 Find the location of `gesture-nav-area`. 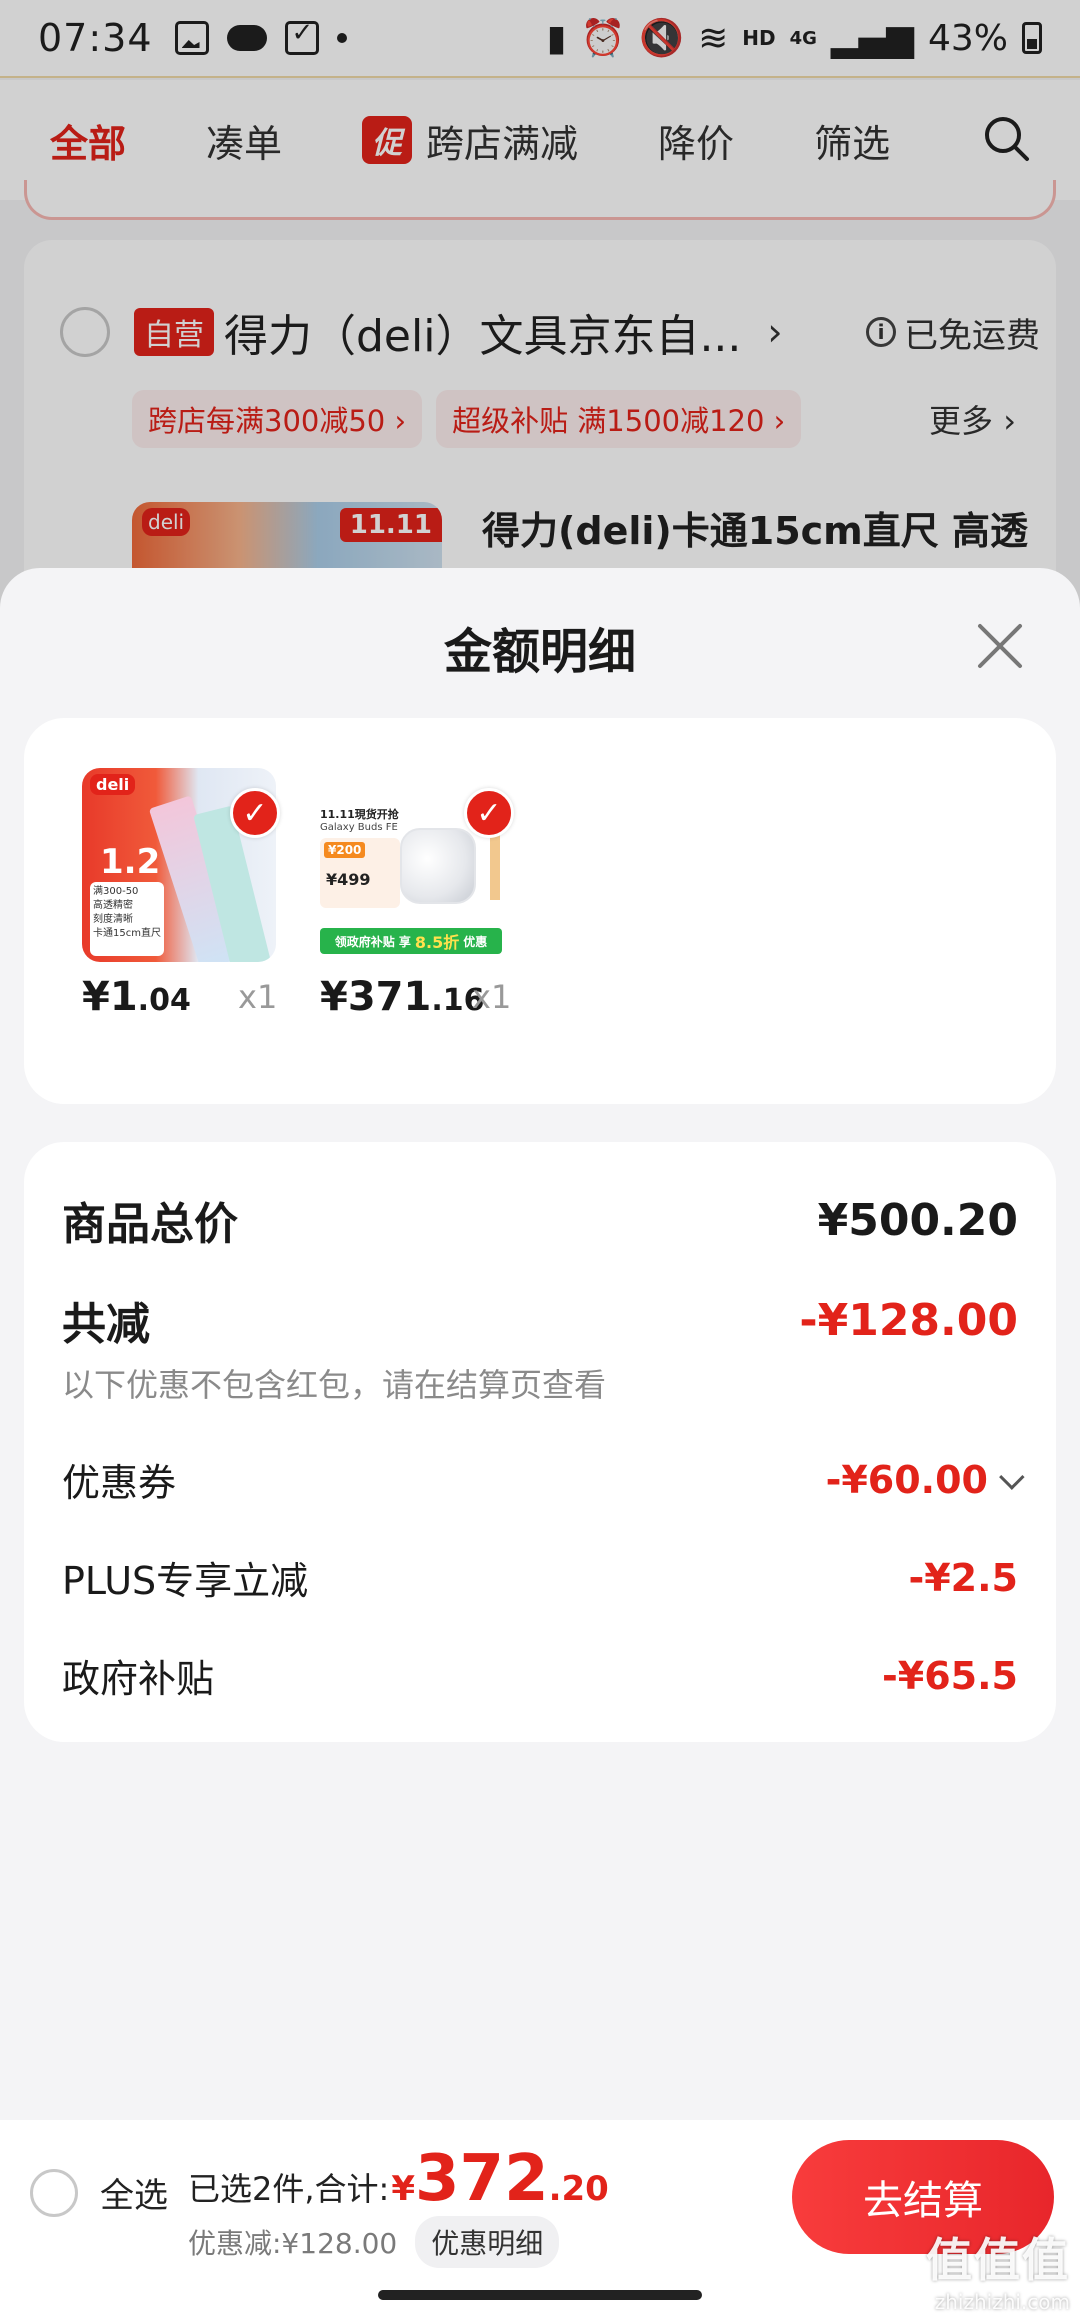

gesture-nav-area is located at coordinates (540, 2293).